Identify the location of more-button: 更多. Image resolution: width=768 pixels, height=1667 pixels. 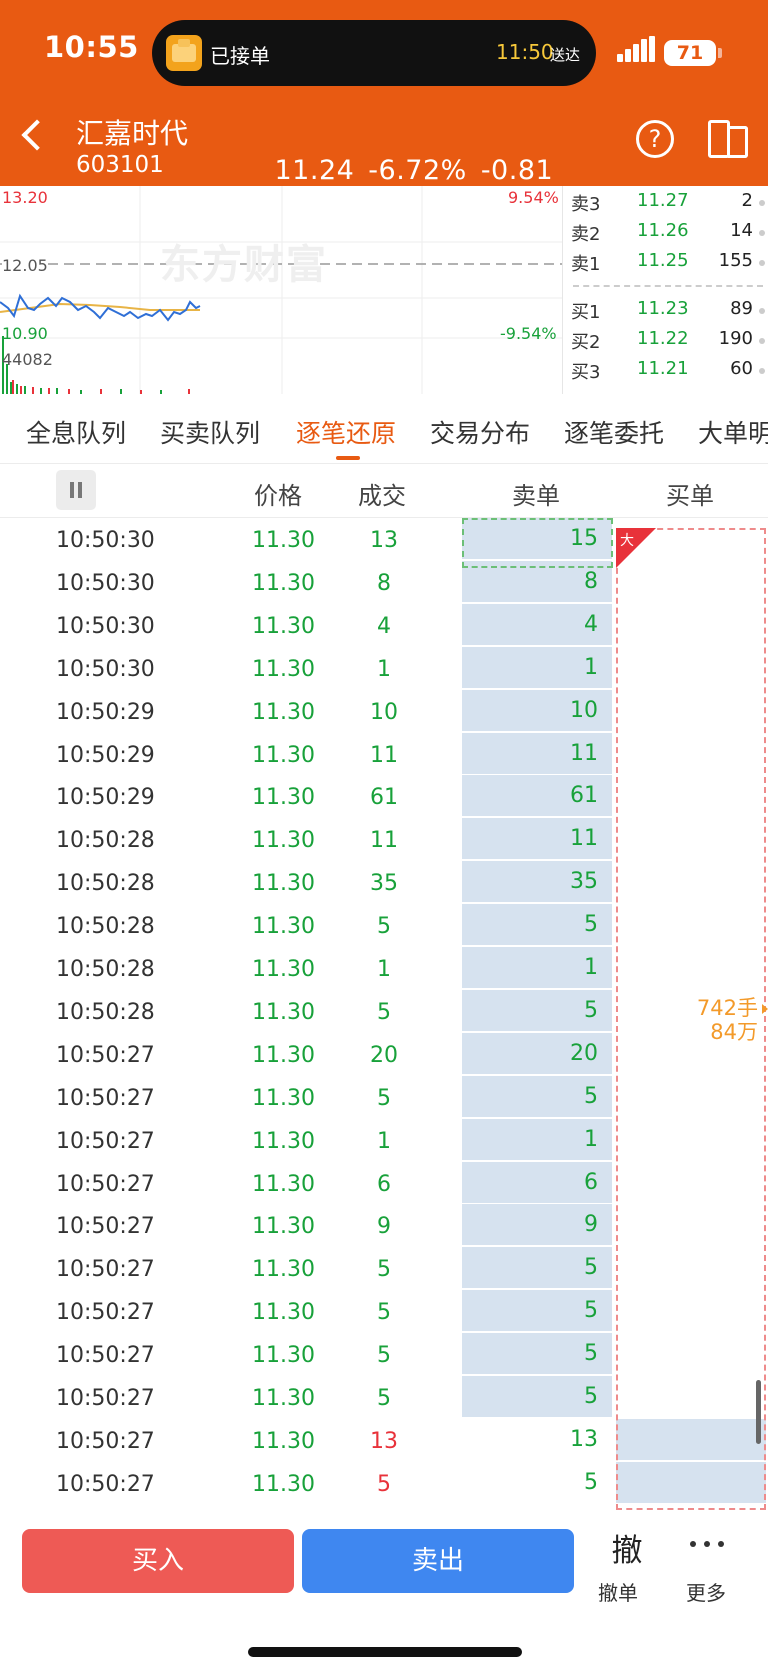
(706, 1591).